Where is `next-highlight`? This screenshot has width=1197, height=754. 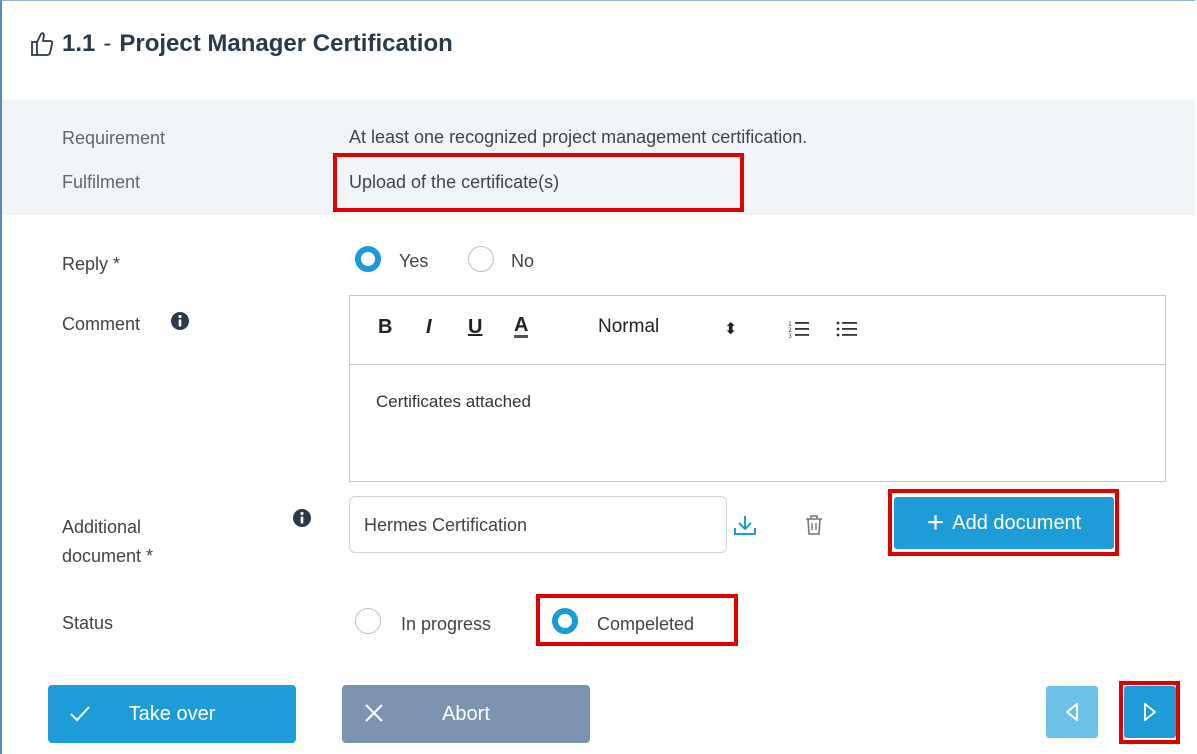 next-highlight is located at coordinates (1149, 712).